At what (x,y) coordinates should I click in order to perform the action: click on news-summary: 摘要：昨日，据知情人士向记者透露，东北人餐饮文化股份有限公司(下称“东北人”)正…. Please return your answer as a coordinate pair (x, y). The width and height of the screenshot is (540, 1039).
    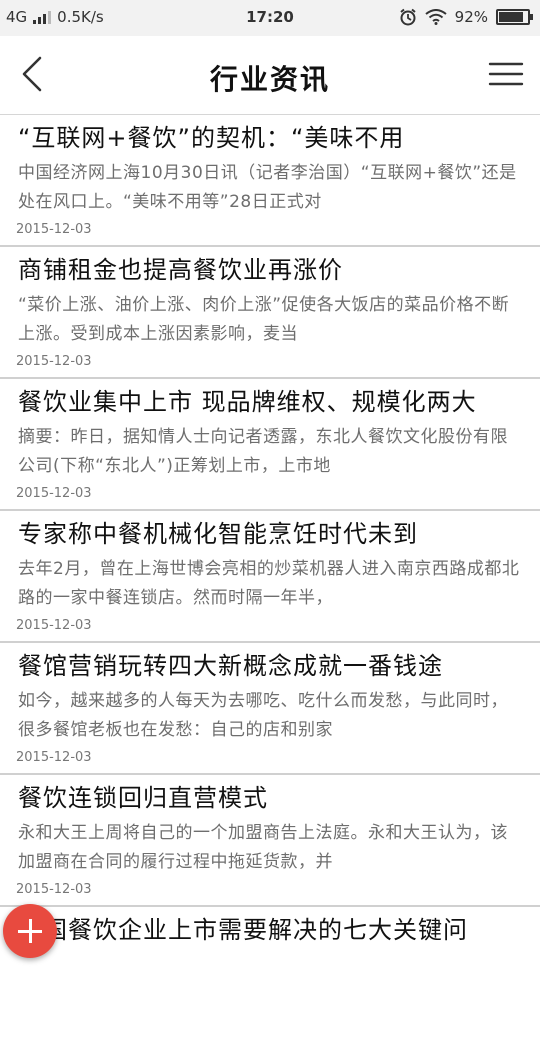
    Looking at the image, I should click on (263, 451).